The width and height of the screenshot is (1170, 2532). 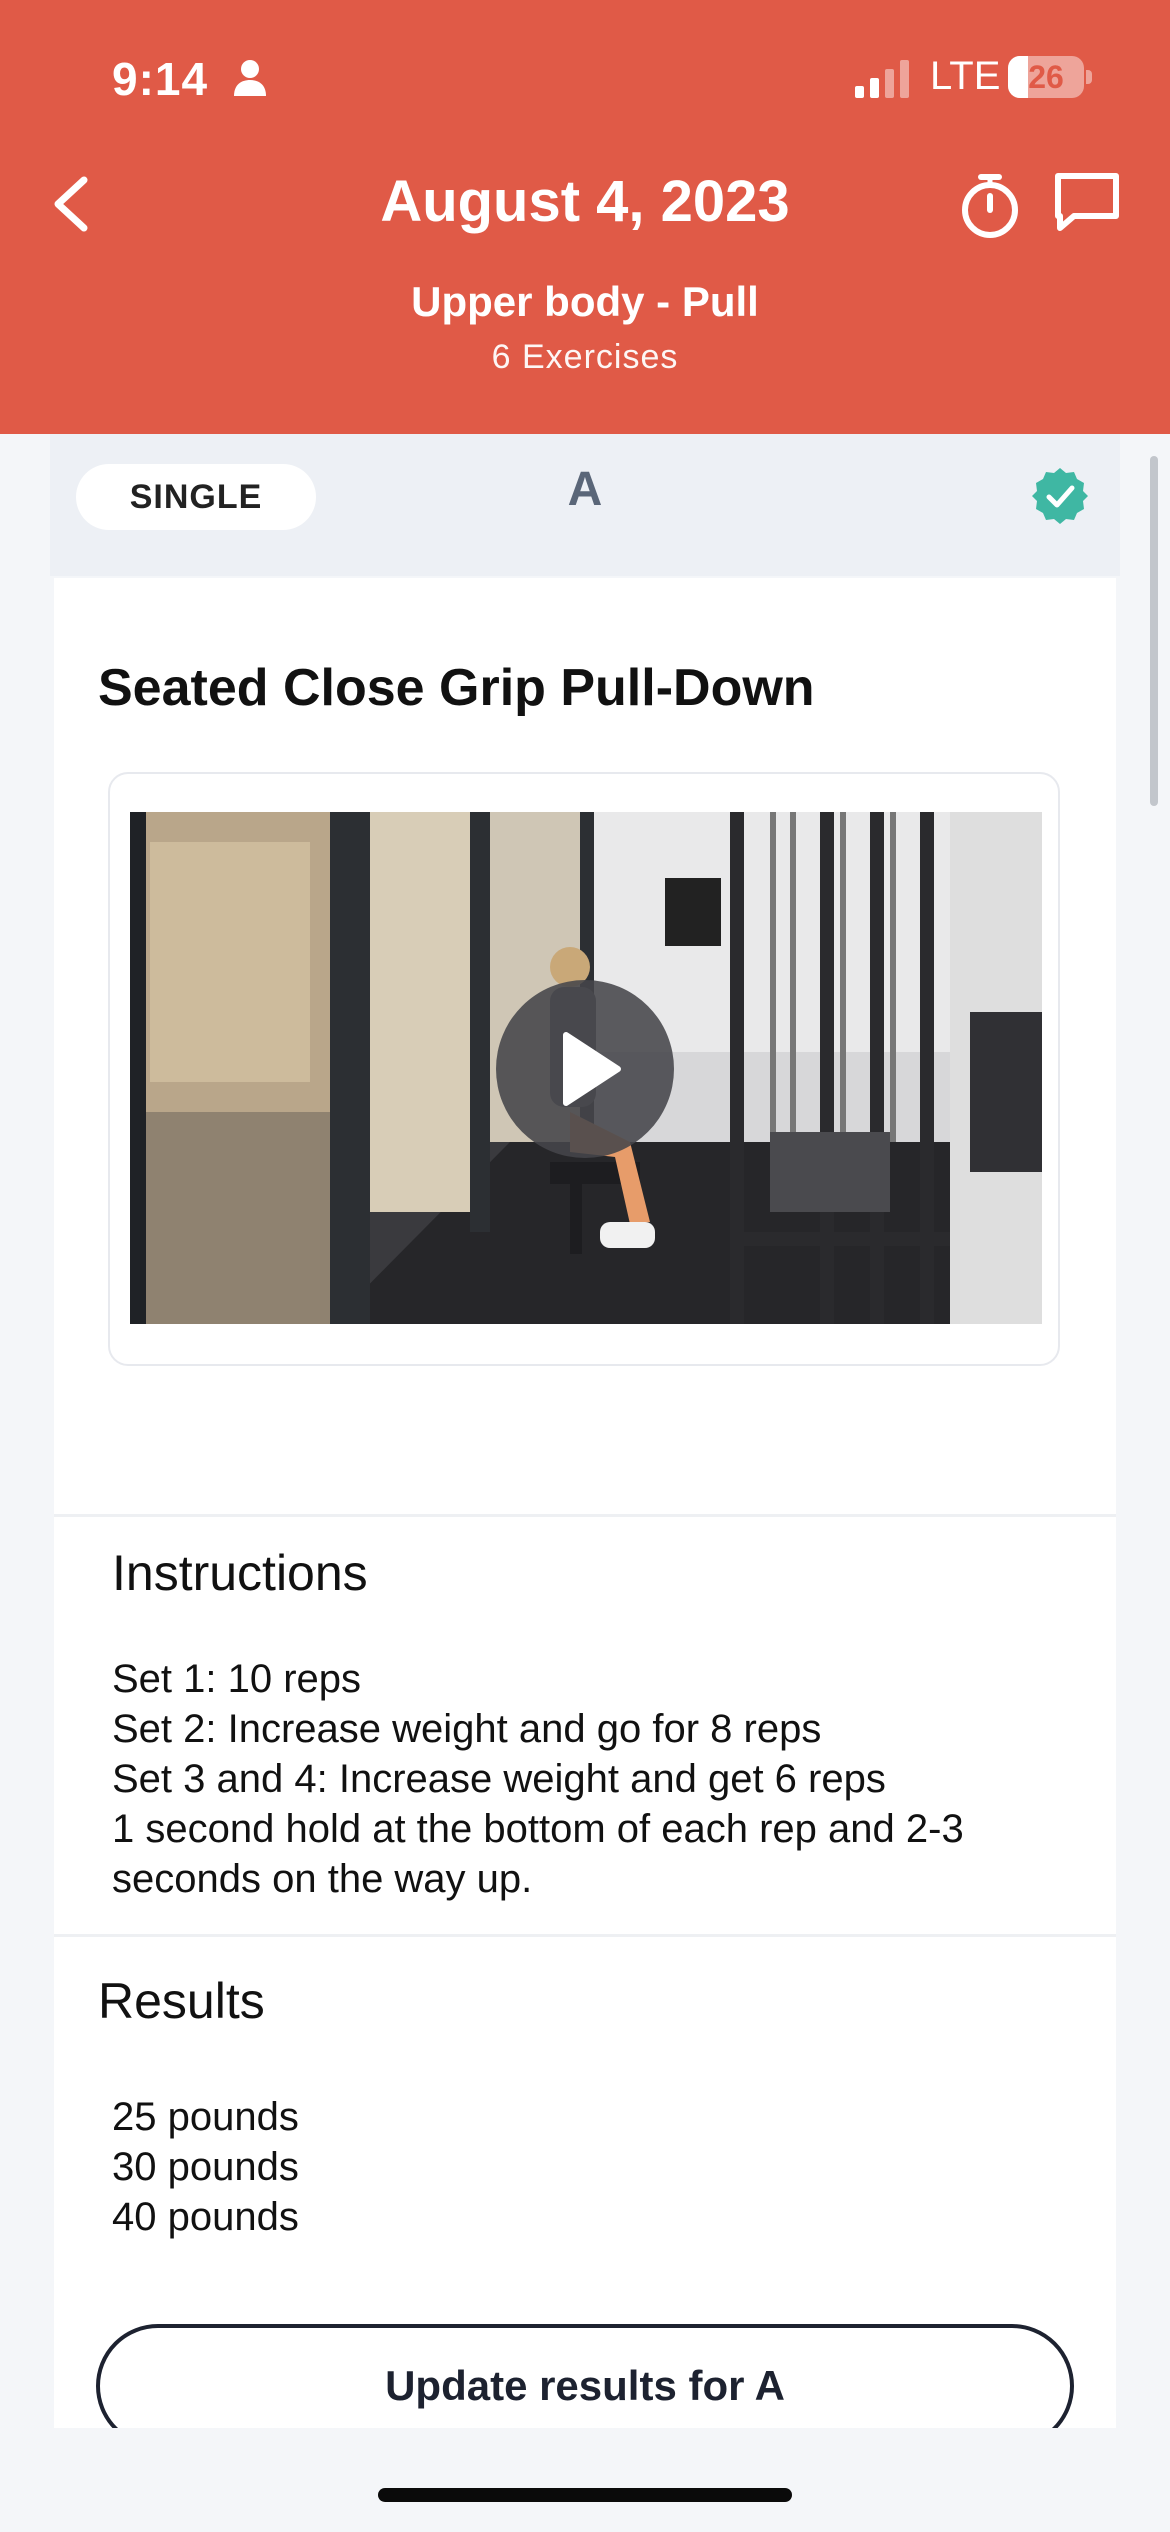 I want to click on stopwatch-icon, so click(x=990, y=206).